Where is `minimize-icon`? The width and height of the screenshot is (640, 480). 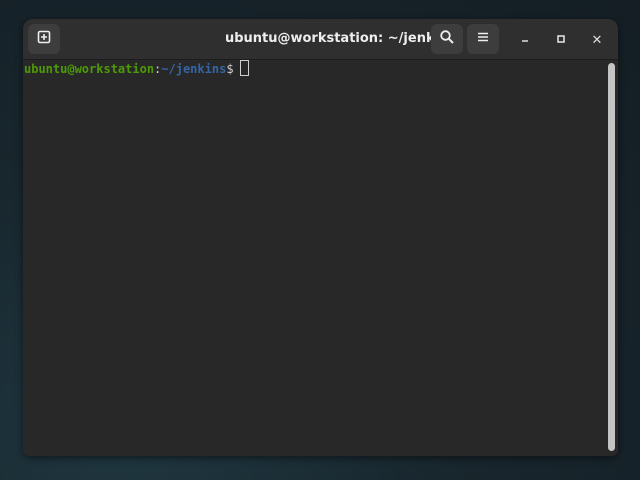
minimize-icon is located at coordinates (525, 40).